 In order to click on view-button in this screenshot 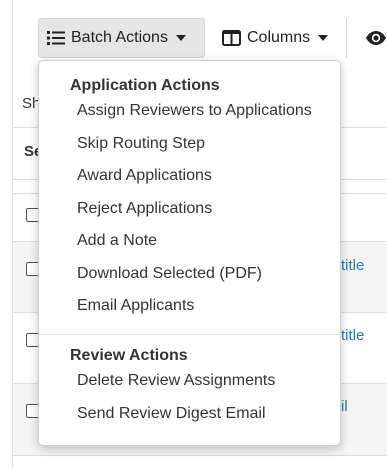, I will do `click(366, 38)`.